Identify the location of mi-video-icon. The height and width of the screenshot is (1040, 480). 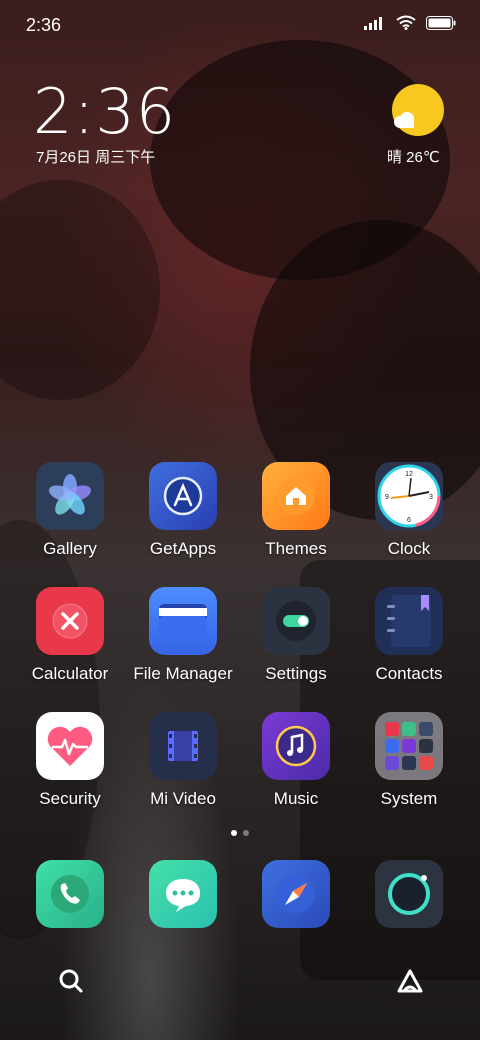
(183, 746).